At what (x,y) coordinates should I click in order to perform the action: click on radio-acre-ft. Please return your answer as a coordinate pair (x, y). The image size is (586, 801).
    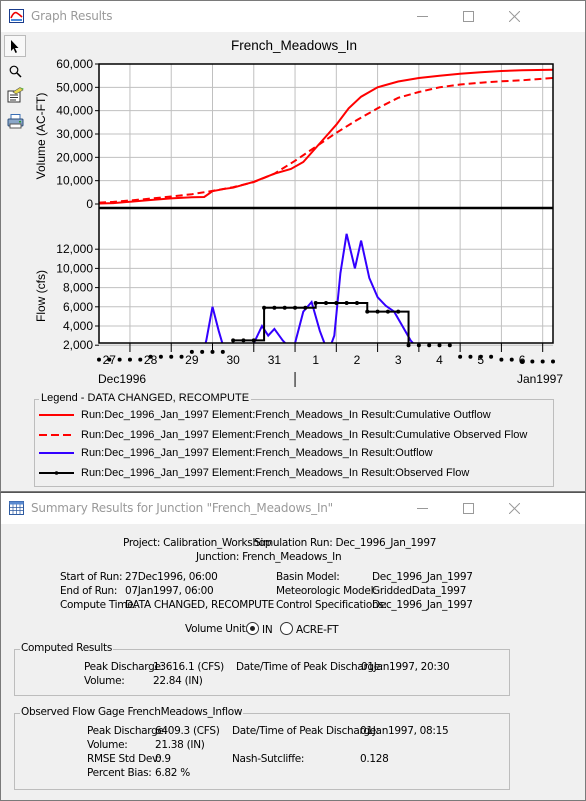
    Looking at the image, I should click on (286, 628).